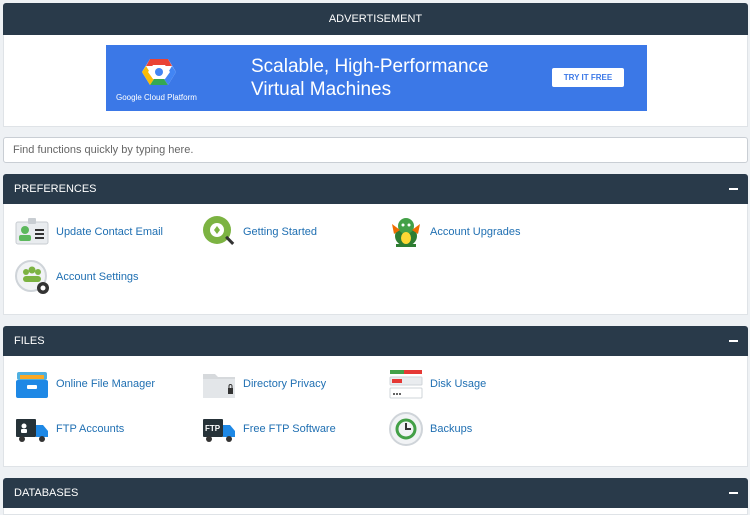  Describe the element at coordinates (32, 430) in the screenshot. I see `ftp-truck-icon` at that location.